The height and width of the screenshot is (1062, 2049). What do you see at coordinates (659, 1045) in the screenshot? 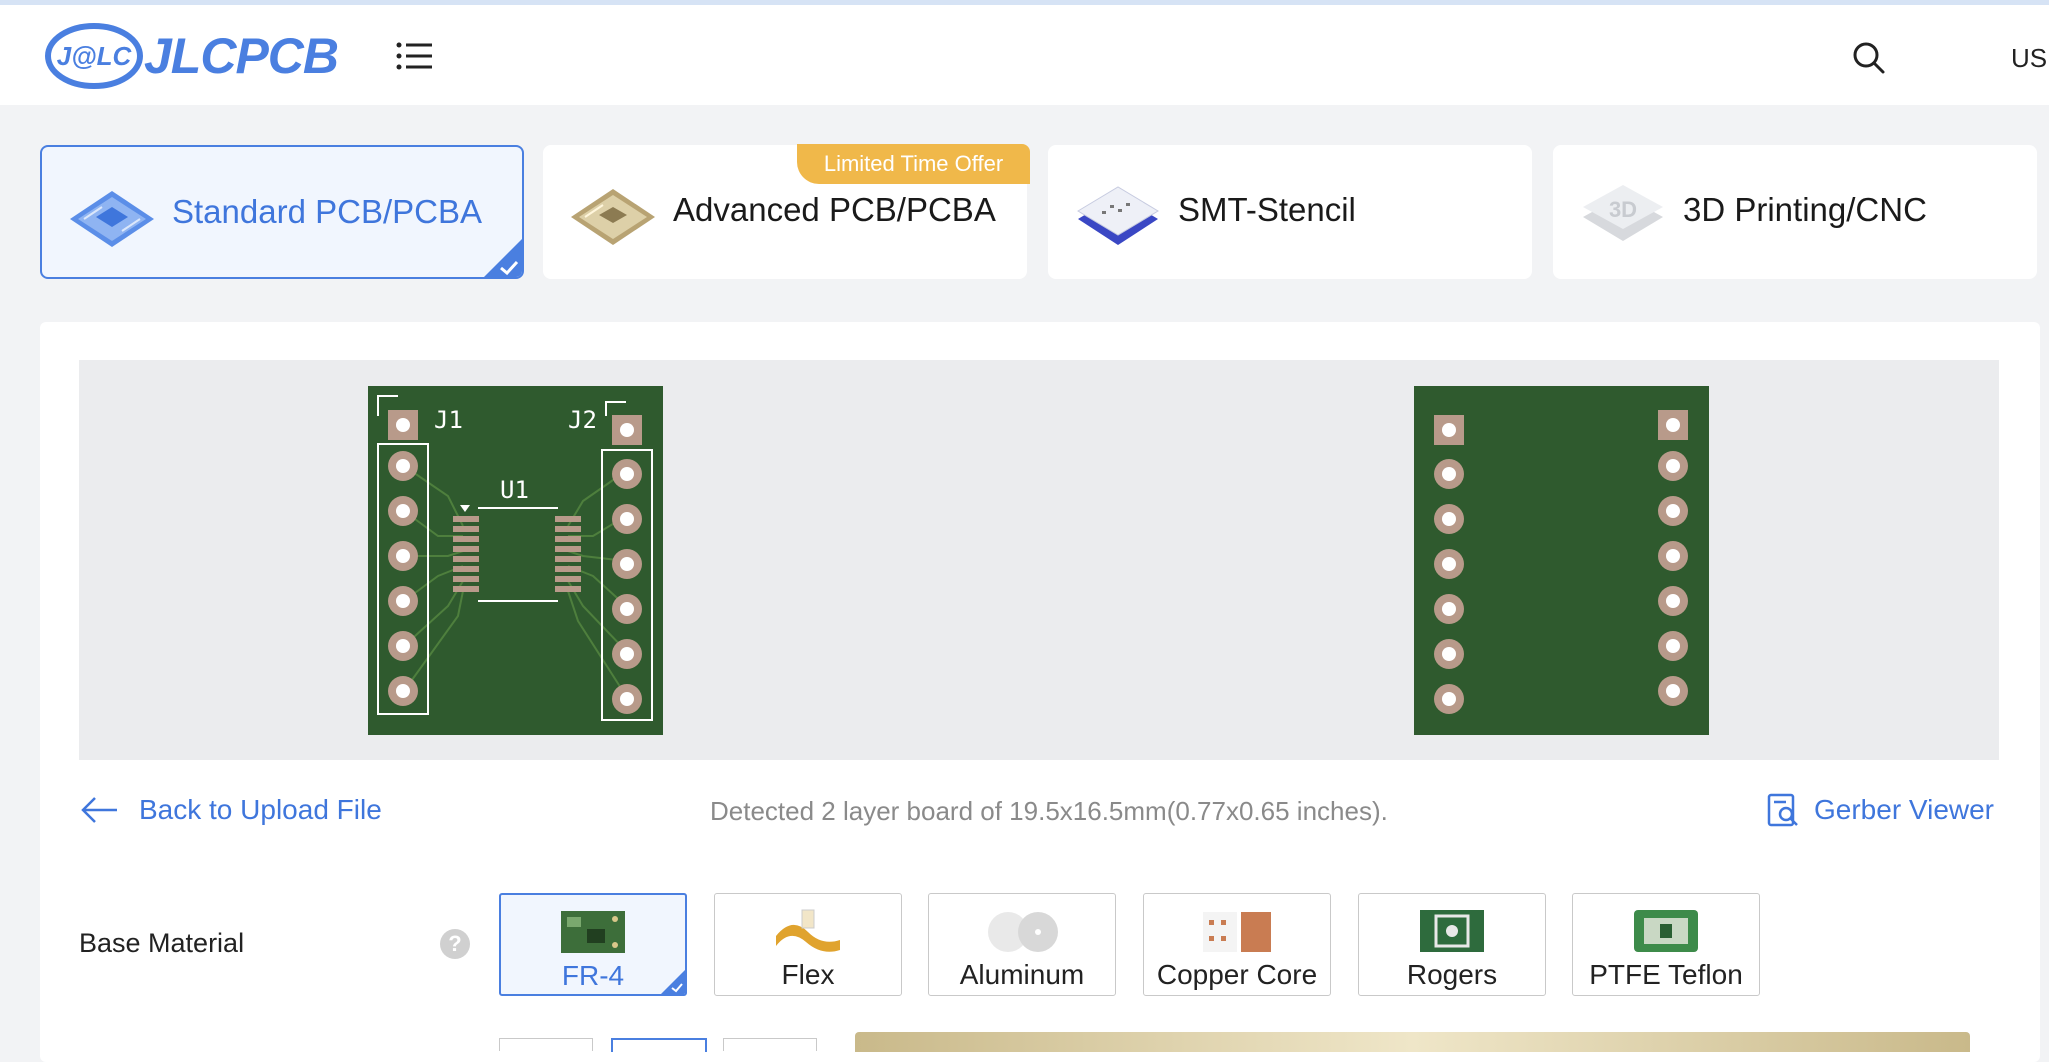
I see `layer-option-selected` at bounding box center [659, 1045].